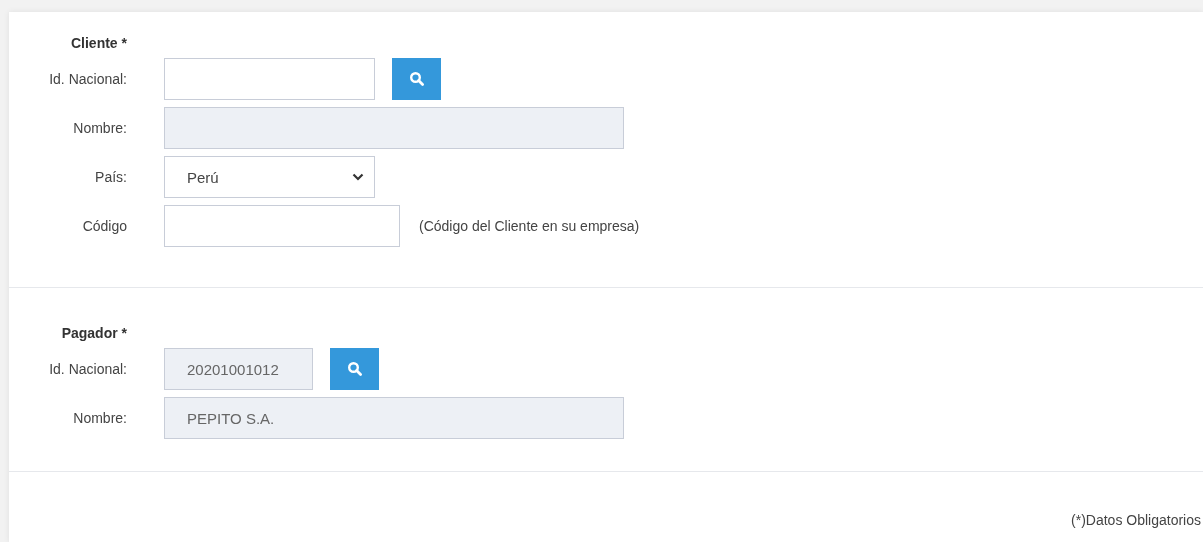 The width and height of the screenshot is (1203, 542). I want to click on field-label: Código, so click(104, 226).